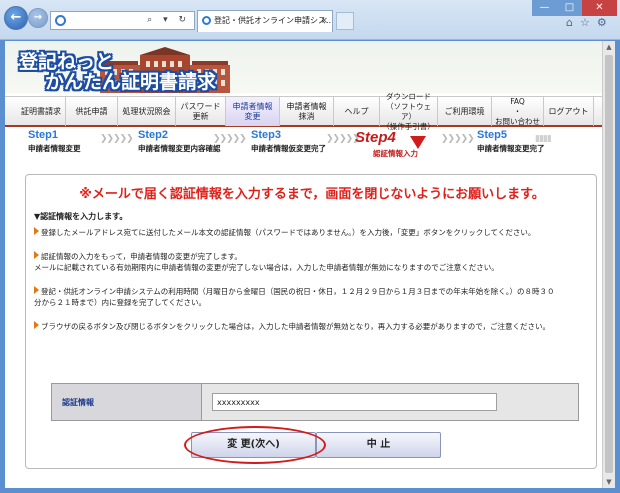 This screenshot has height=493, width=620. I want to click on logo-line2: かんたん証明書請求, so click(131, 82).